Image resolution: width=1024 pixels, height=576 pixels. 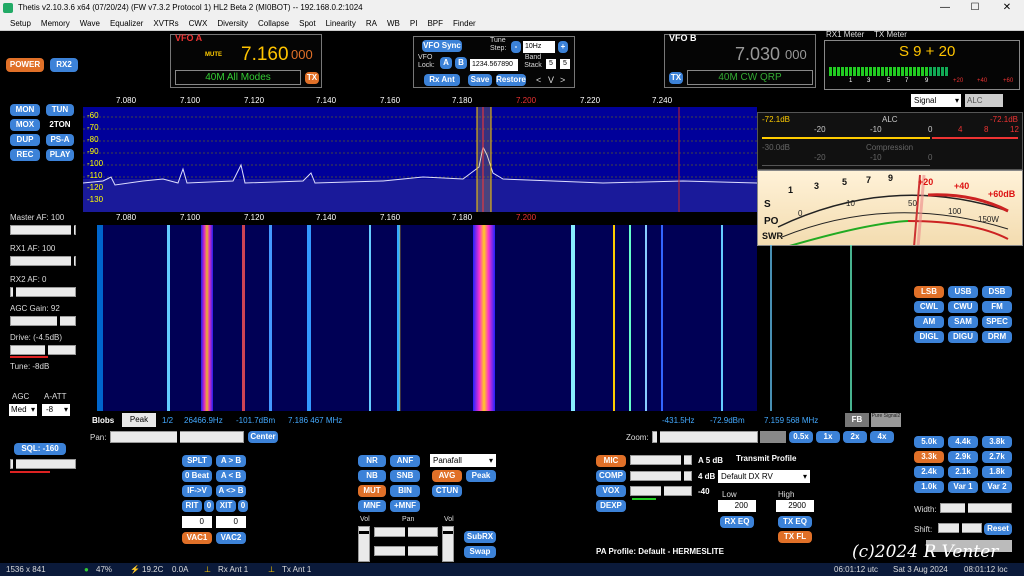 What do you see at coordinates (406, 532) in the screenshot?
I see `rx1-pan-slider` at bounding box center [406, 532].